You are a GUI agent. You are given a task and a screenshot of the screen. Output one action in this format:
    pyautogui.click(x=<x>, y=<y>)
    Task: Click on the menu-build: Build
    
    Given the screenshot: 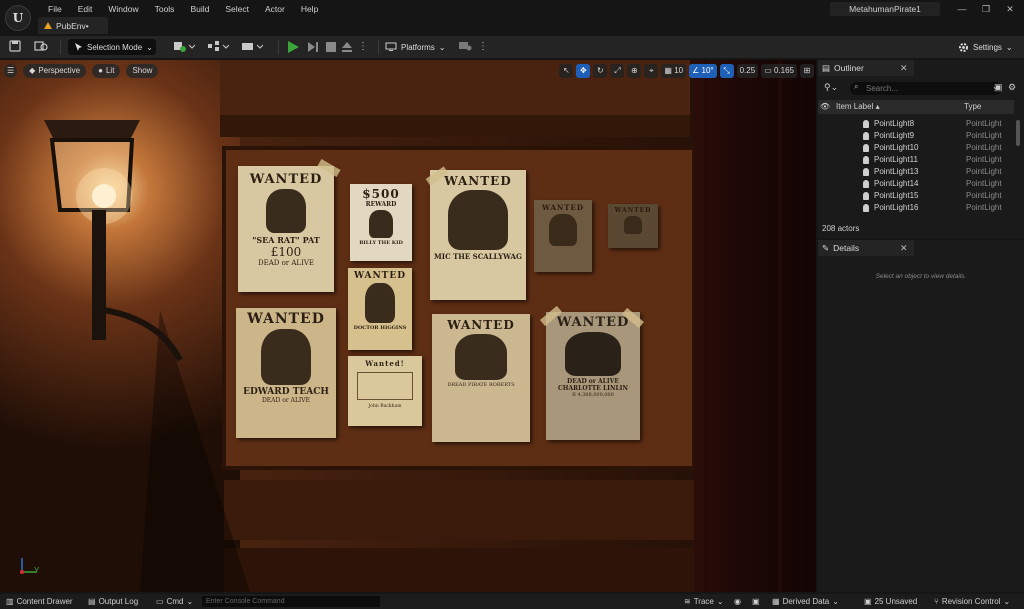 What is the action you would take?
    pyautogui.click(x=199, y=9)
    